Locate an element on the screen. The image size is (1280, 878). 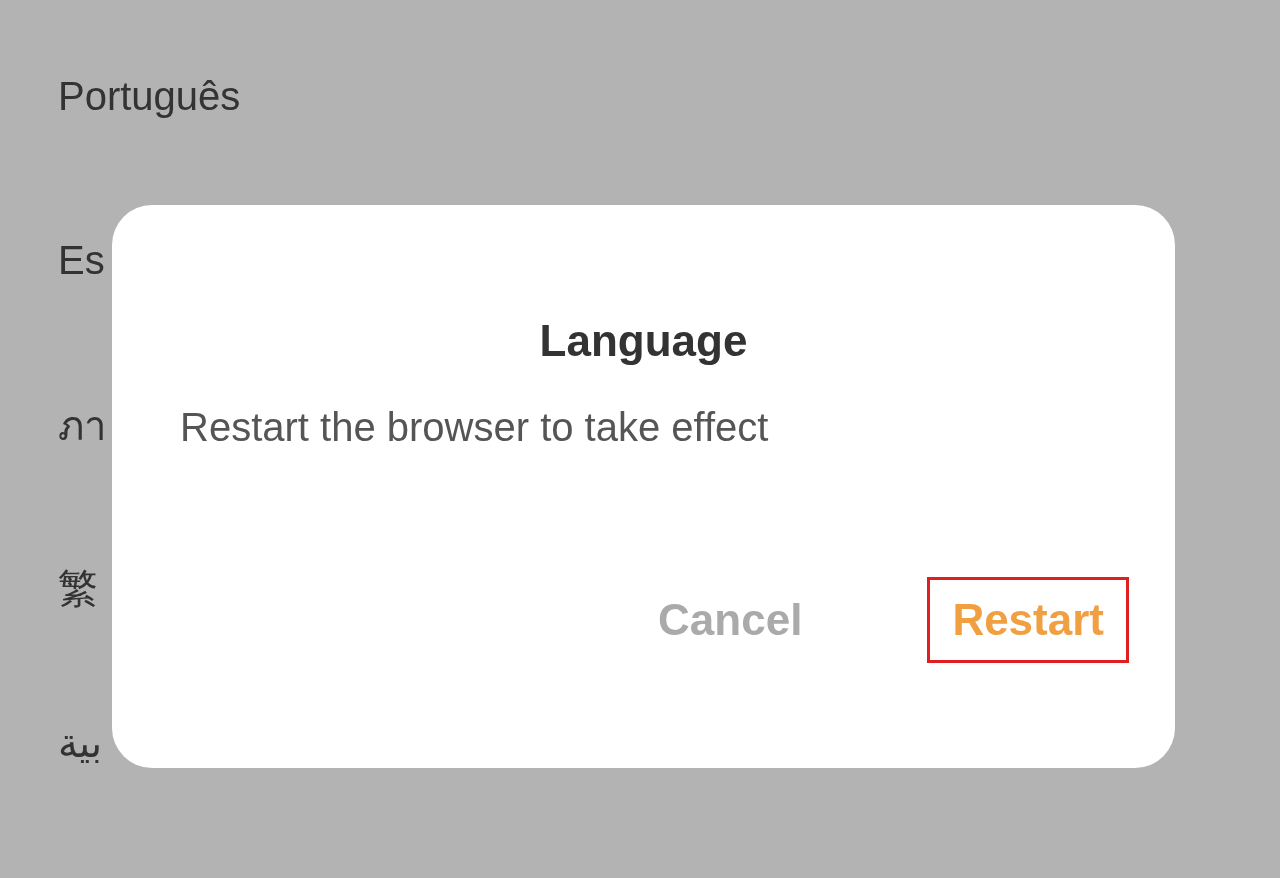
language-option: ภา is located at coordinates (82, 426).